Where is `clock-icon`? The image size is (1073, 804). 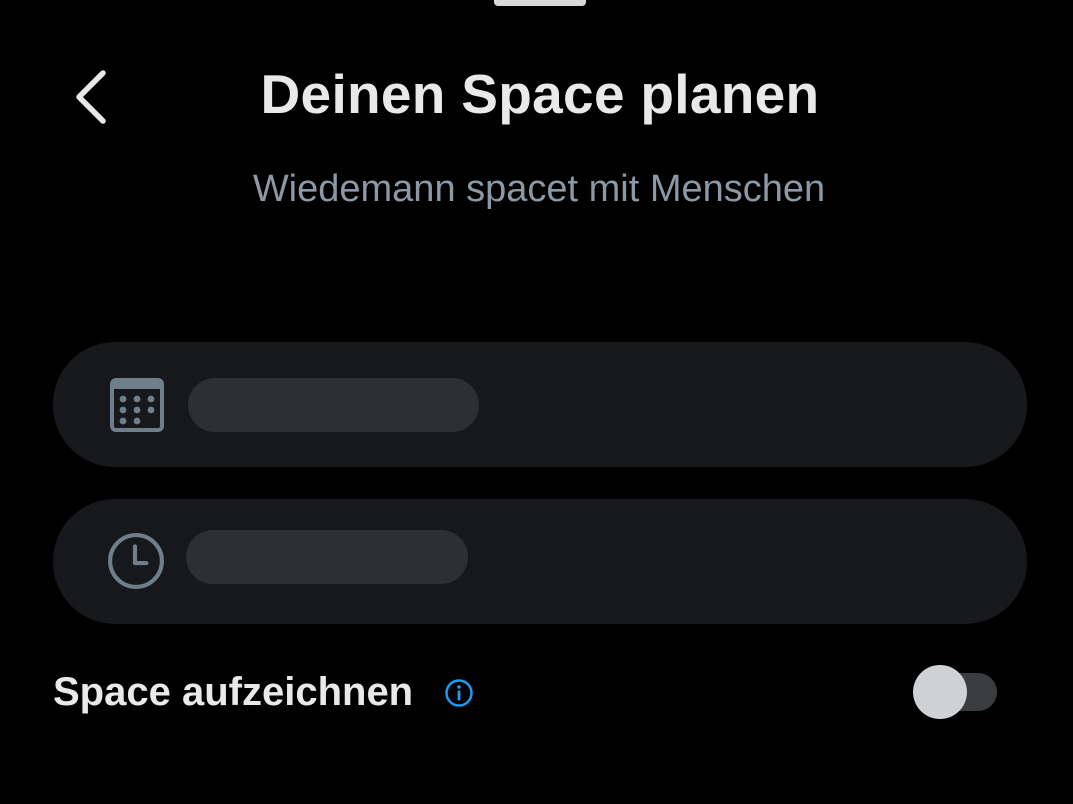
clock-icon is located at coordinates (136, 561).